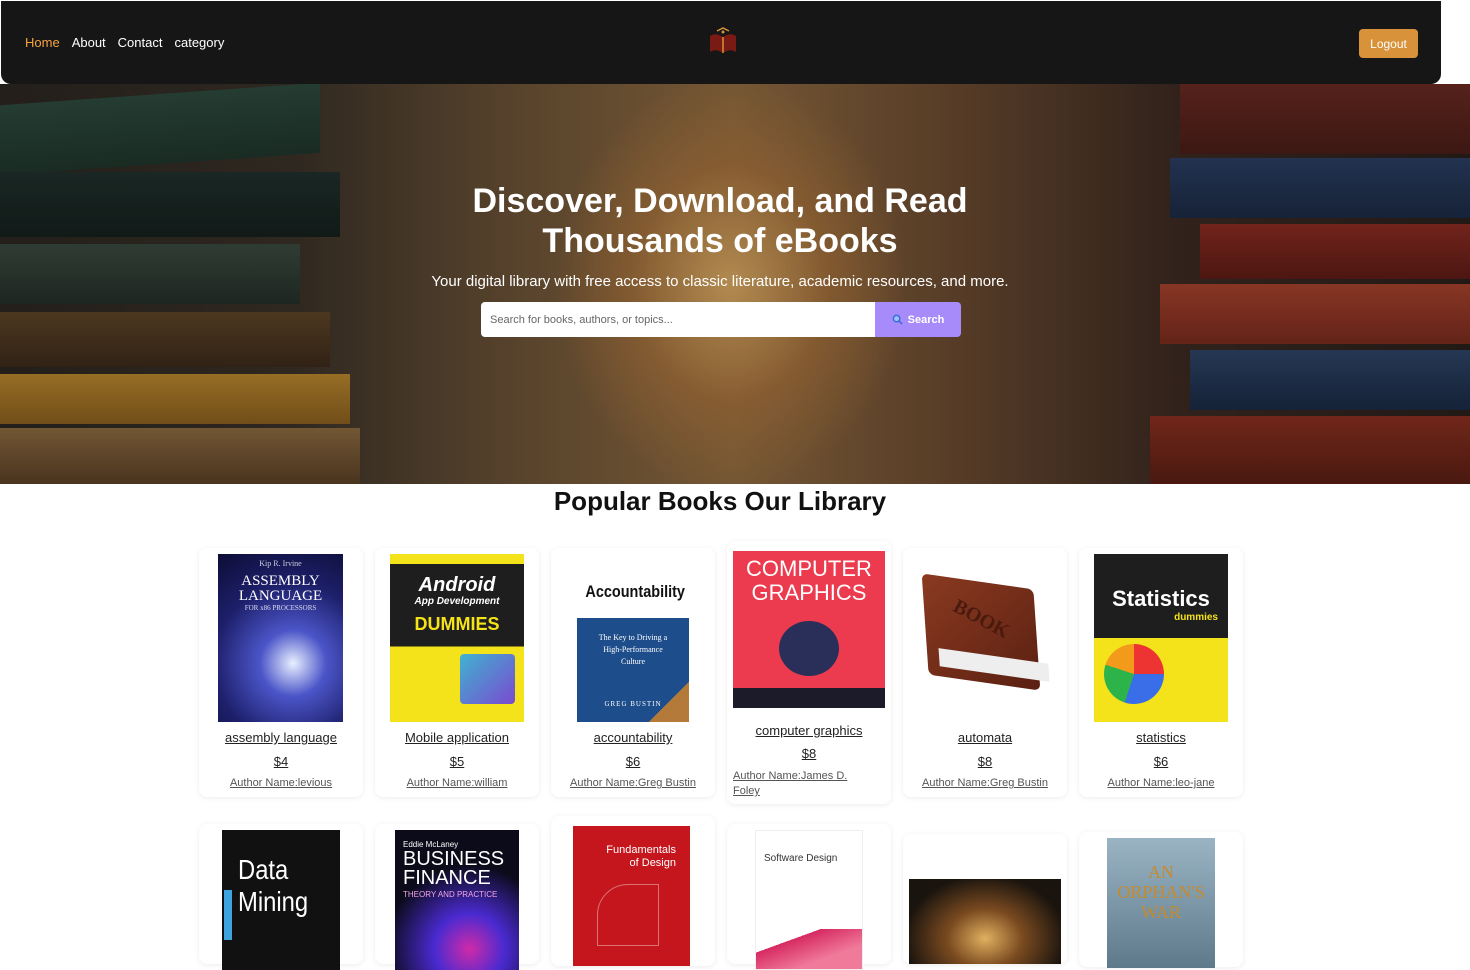 This screenshot has height=970, width=1470. I want to click on cover-title: BUSINESS FINANCE, so click(454, 868).